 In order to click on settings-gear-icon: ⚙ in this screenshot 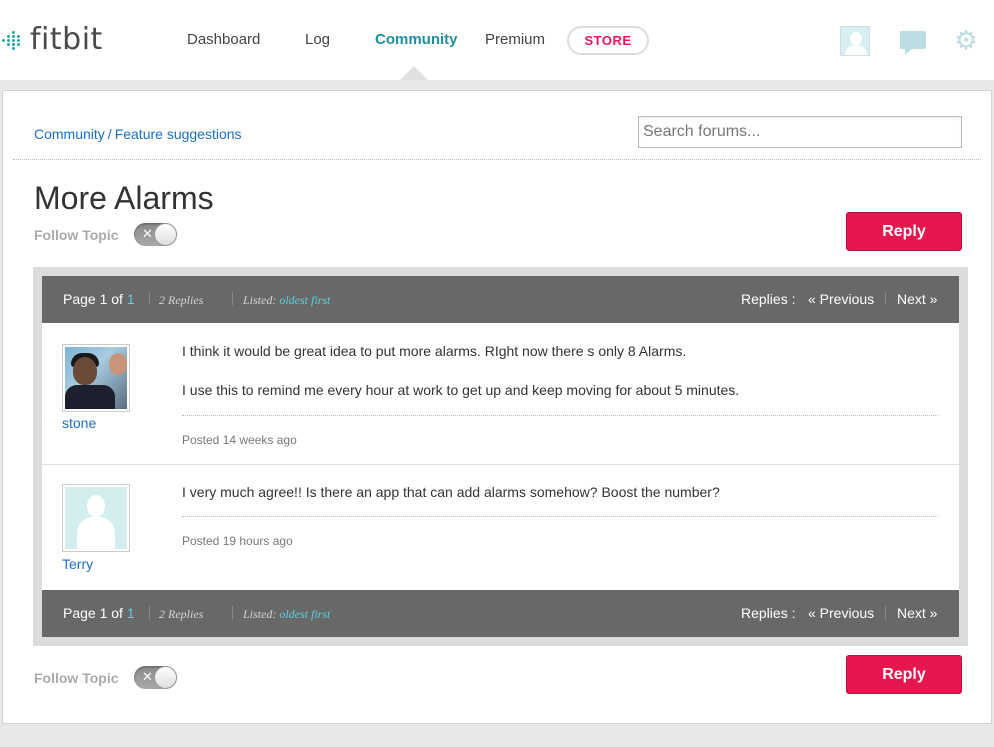, I will do `click(966, 40)`.